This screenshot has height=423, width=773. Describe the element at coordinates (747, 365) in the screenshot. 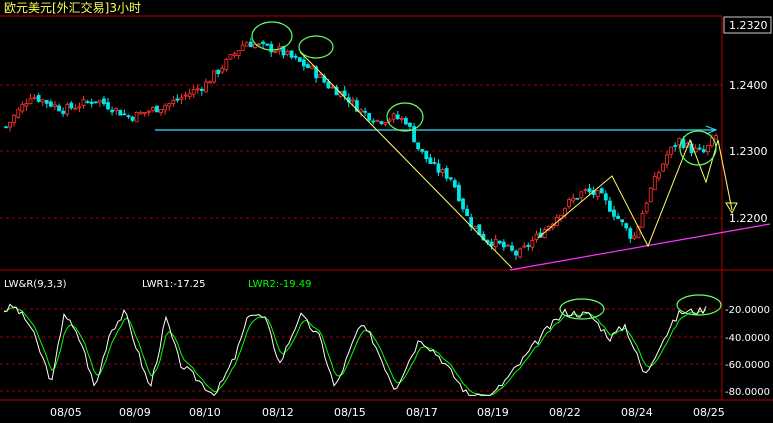

I see `indicator-tick-label: -60.0000` at that location.